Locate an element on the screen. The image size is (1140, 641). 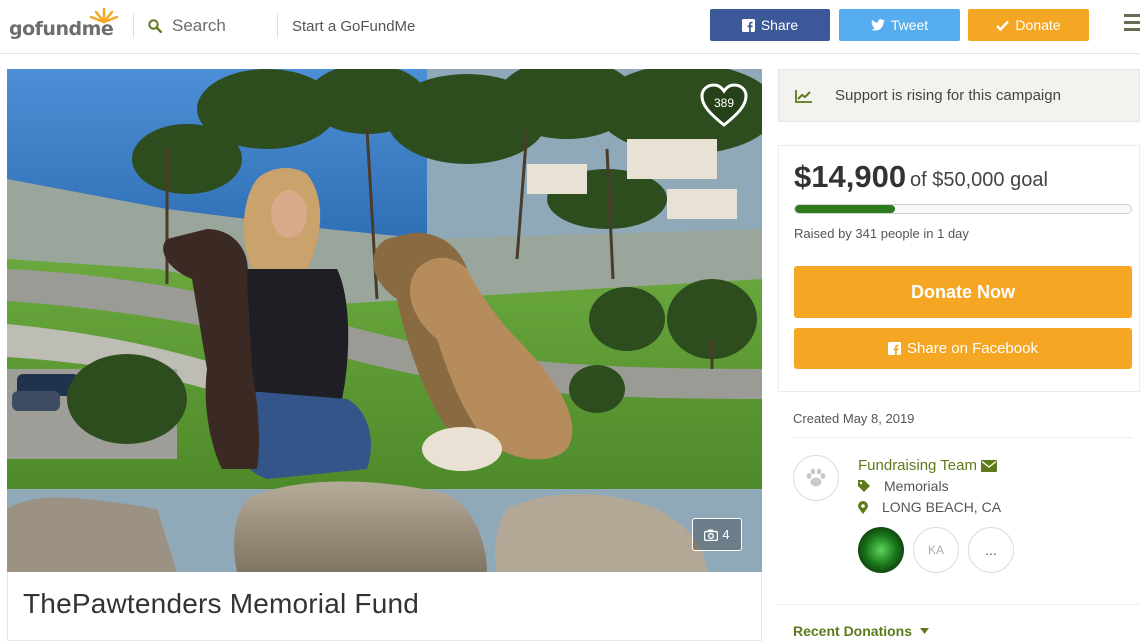
goal-text: of $50,000 goal is located at coordinates (979, 180).